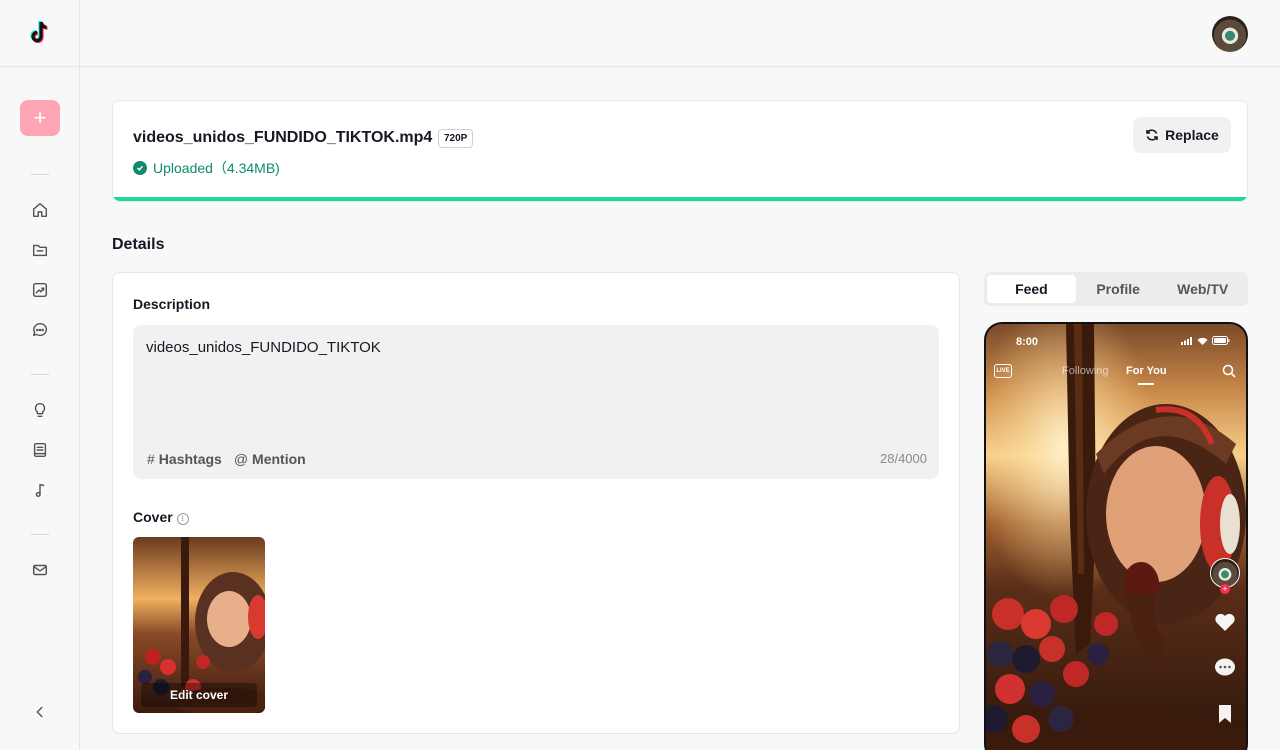  I want to click on avatar, so click(1230, 34).